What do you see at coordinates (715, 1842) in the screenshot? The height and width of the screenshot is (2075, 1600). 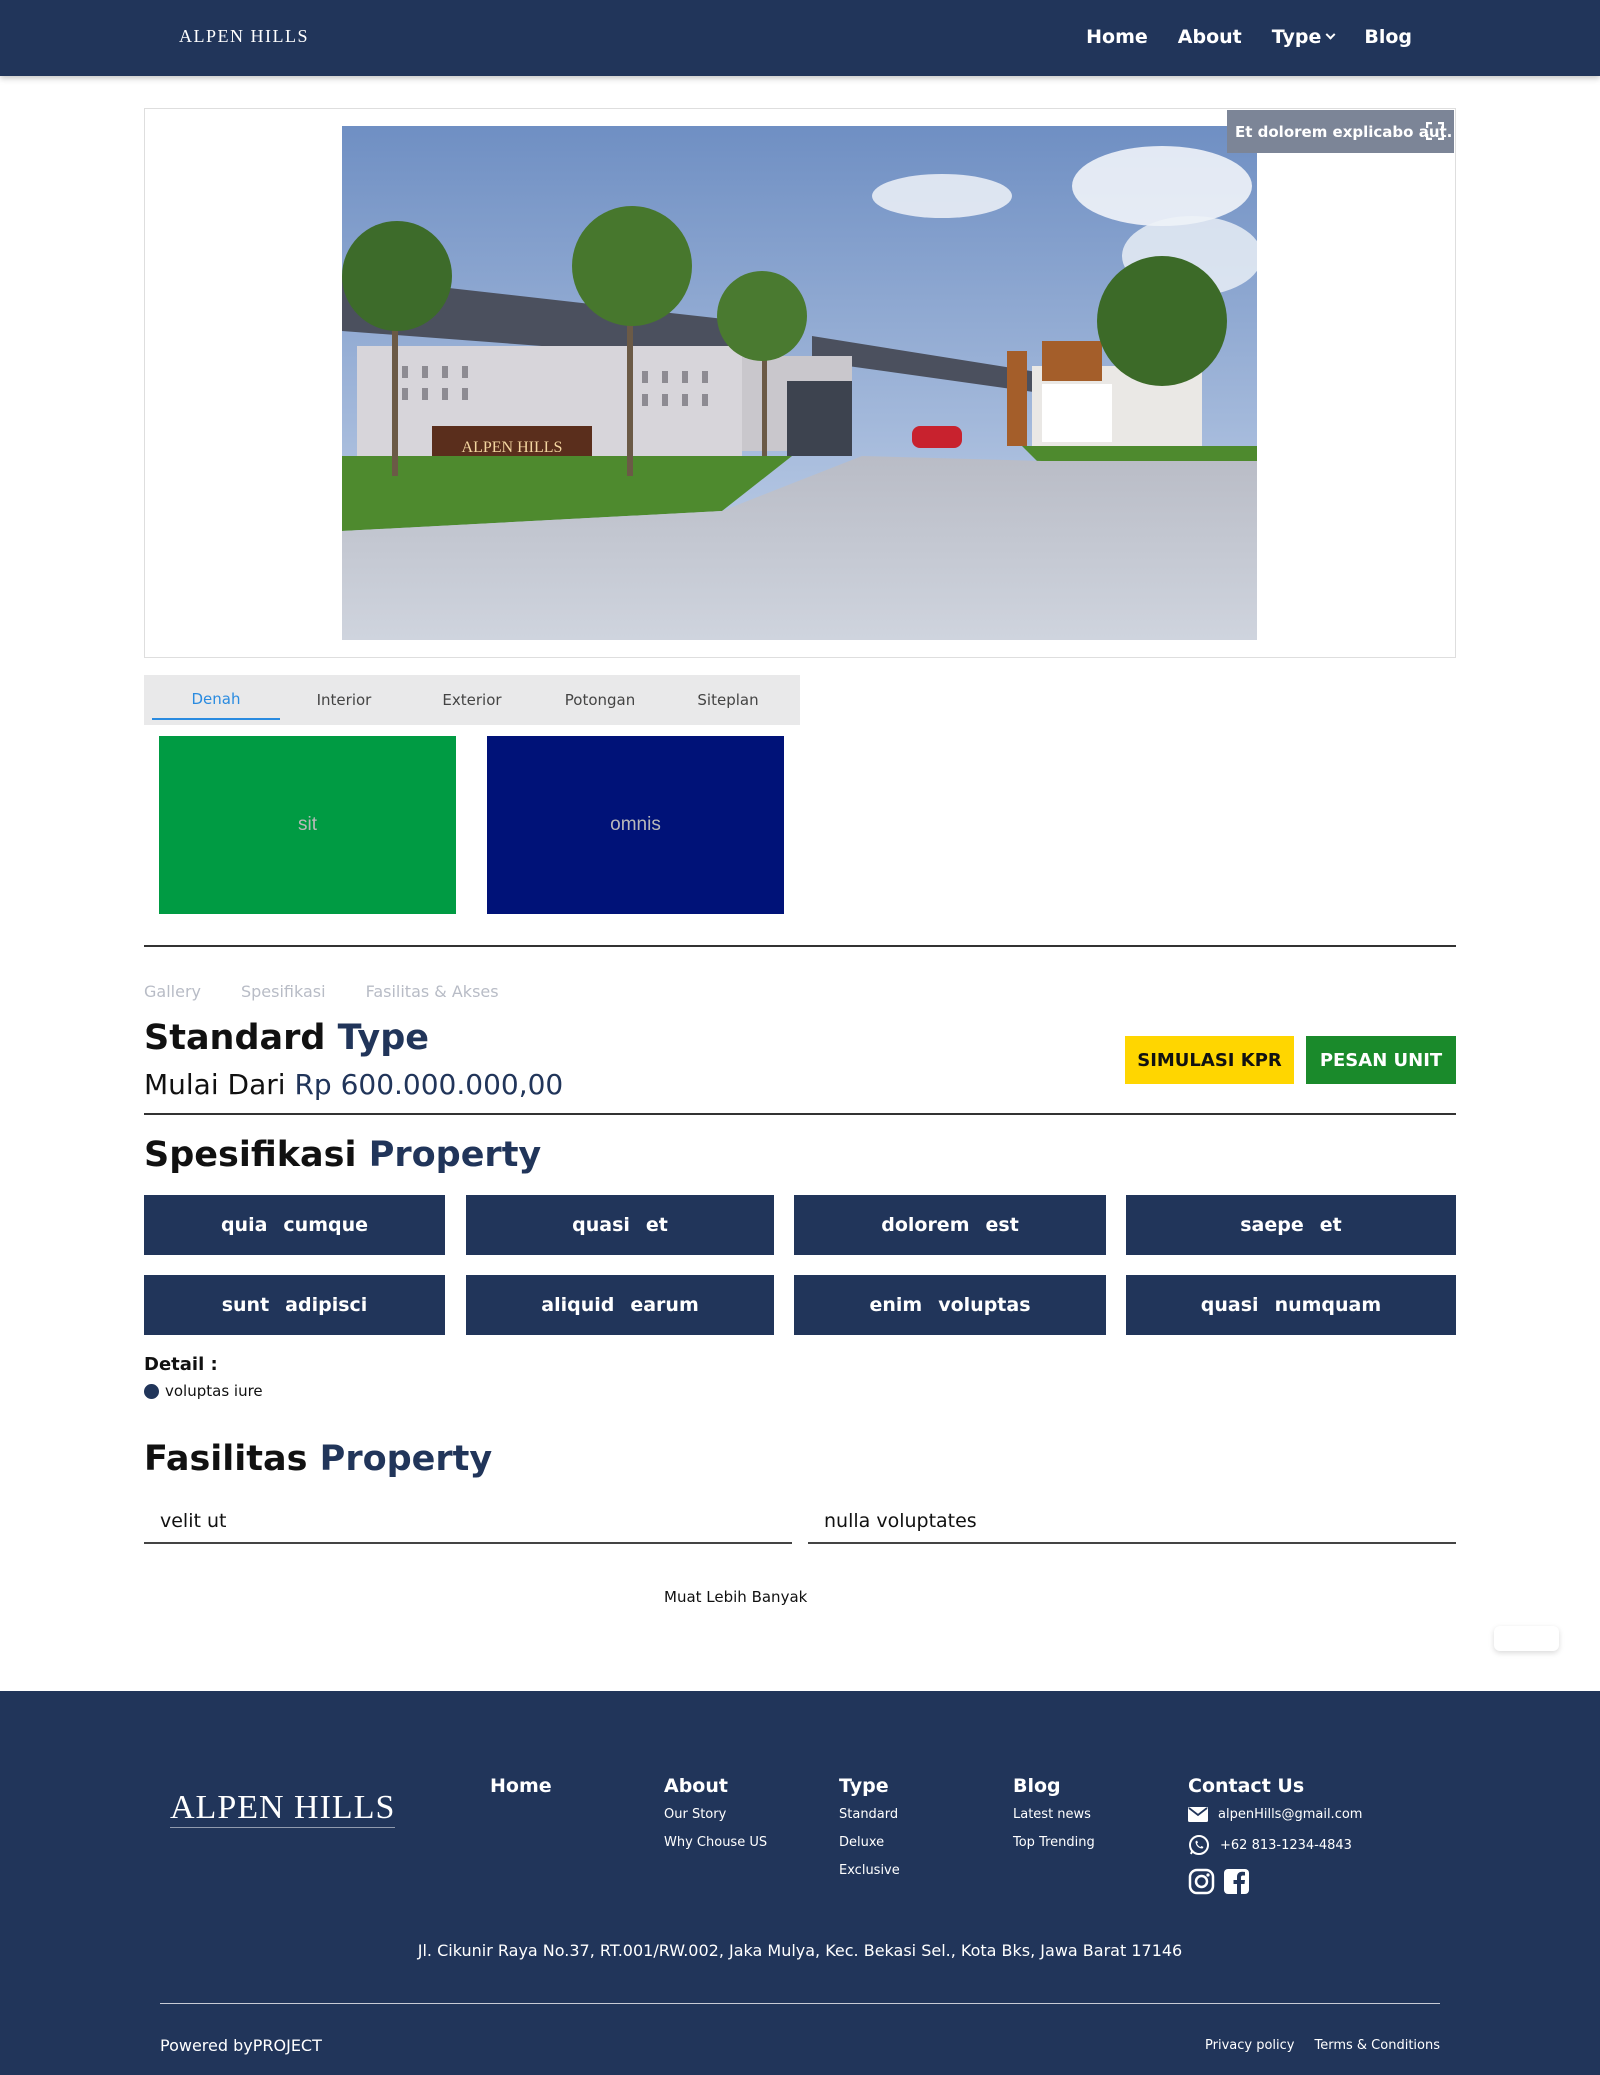 I see `footer-link-why-chouse-us: Why Chouse US` at bounding box center [715, 1842].